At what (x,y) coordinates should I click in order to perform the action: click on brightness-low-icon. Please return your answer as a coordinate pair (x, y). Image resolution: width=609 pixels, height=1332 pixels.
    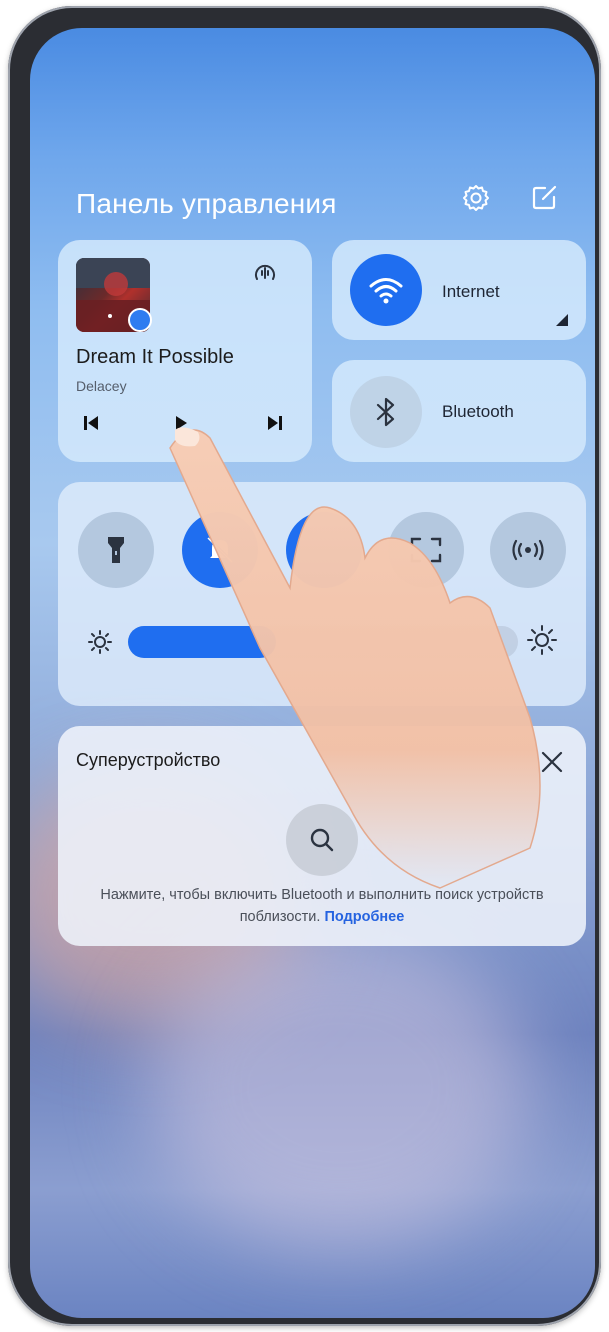
    Looking at the image, I should click on (100, 642).